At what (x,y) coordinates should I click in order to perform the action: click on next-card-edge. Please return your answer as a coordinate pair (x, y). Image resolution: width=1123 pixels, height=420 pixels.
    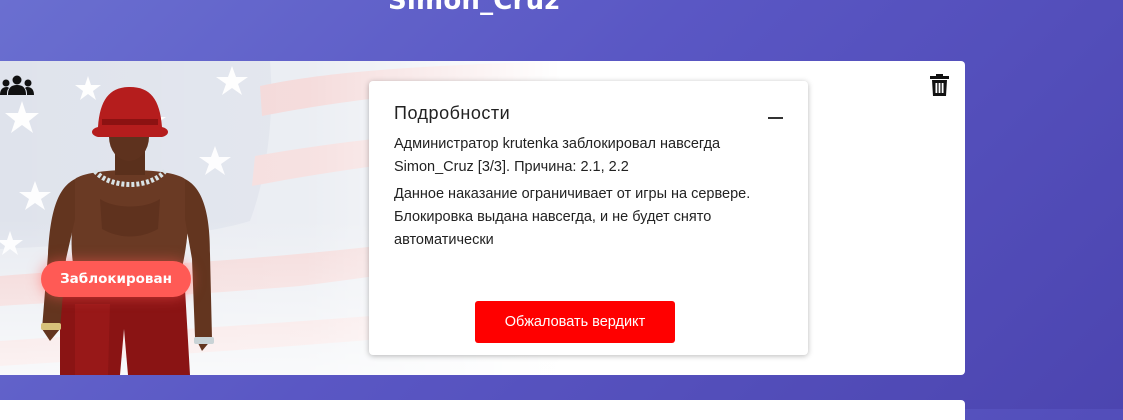
    Looking at the image, I should click on (482, 410).